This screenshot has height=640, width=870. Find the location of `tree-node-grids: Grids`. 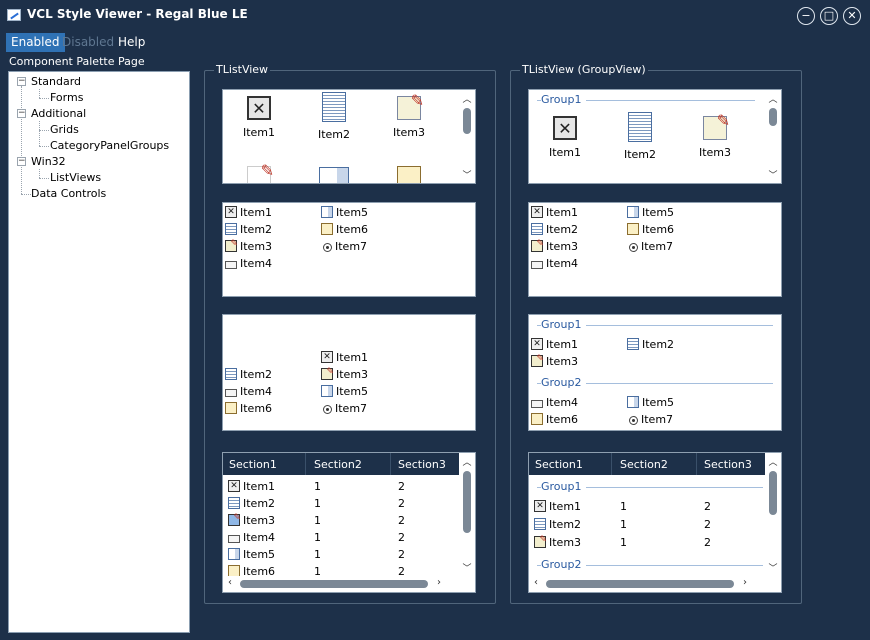

tree-node-grids: Grids is located at coordinates (64, 129).